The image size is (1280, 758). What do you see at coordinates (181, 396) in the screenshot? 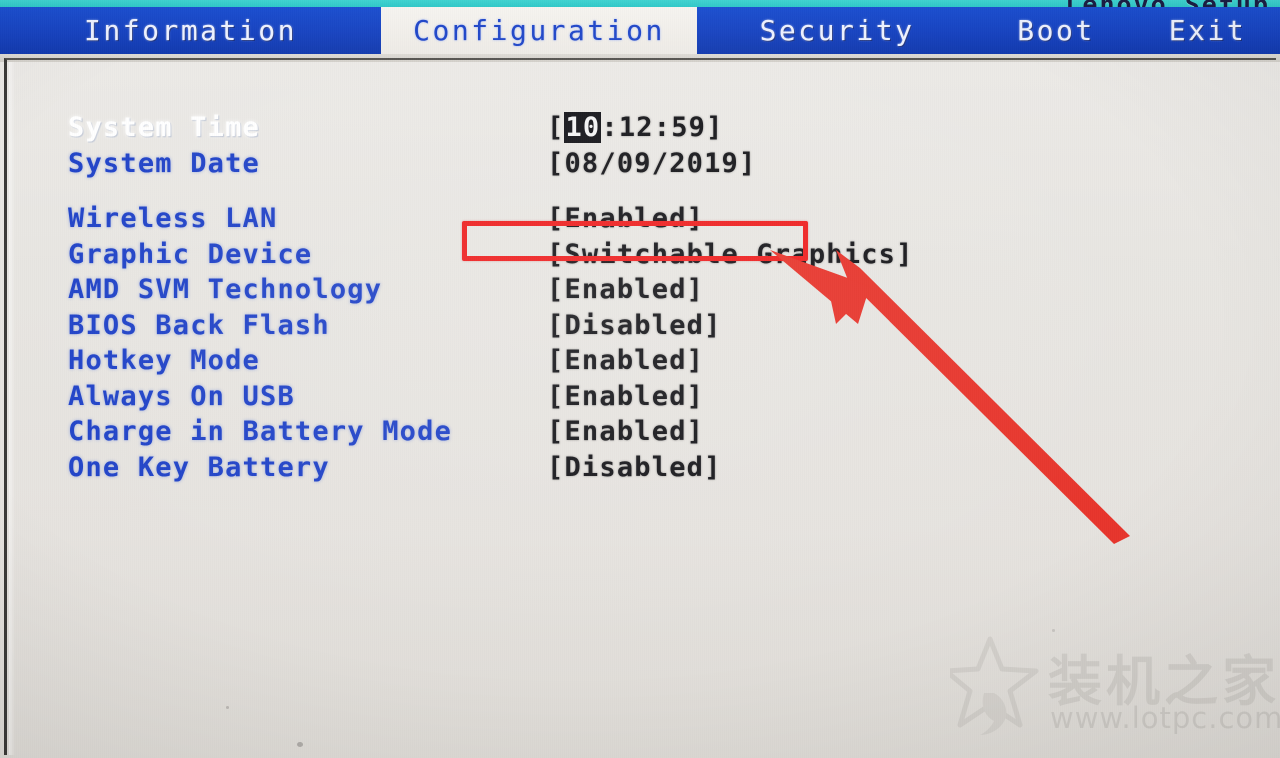
I see `setting-label: Always On USB` at bounding box center [181, 396].